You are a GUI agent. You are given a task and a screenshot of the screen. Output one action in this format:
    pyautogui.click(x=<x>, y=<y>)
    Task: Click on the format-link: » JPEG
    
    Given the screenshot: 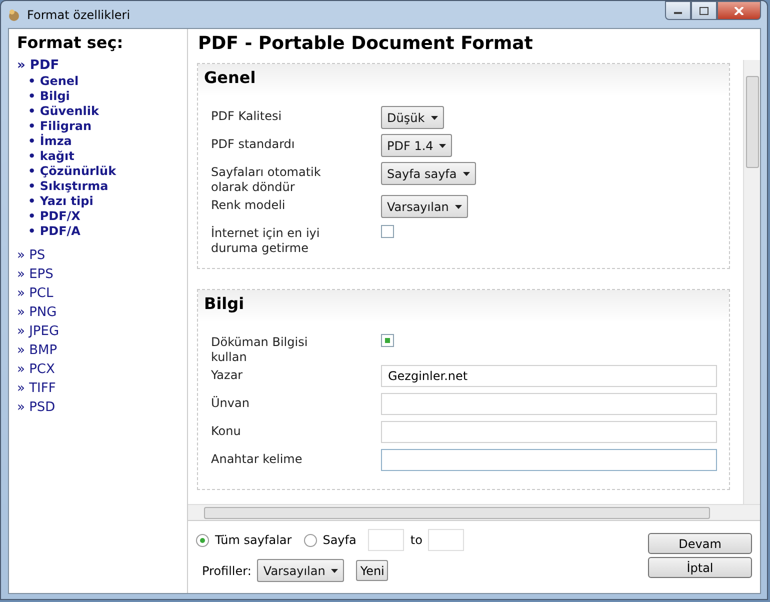 What is the action you would take?
    pyautogui.click(x=102, y=331)
    